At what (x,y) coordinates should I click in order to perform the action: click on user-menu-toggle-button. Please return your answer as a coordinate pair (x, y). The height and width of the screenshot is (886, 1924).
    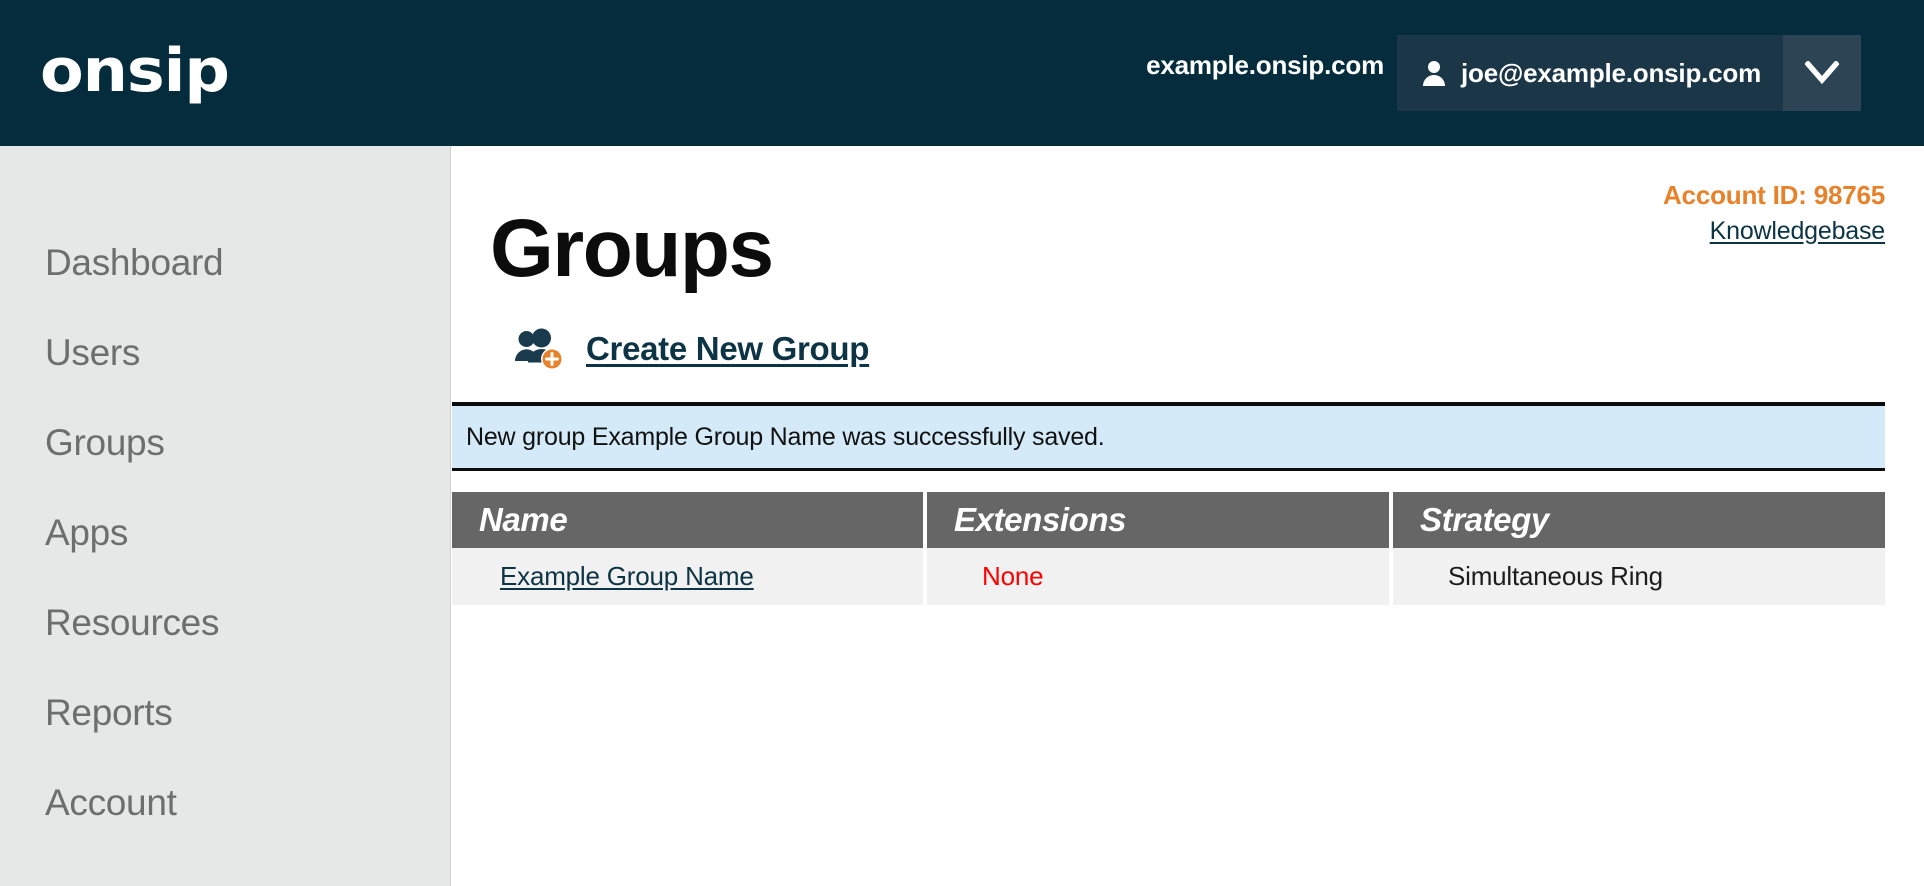
    Looking at the image, I should click on (1822, 73).